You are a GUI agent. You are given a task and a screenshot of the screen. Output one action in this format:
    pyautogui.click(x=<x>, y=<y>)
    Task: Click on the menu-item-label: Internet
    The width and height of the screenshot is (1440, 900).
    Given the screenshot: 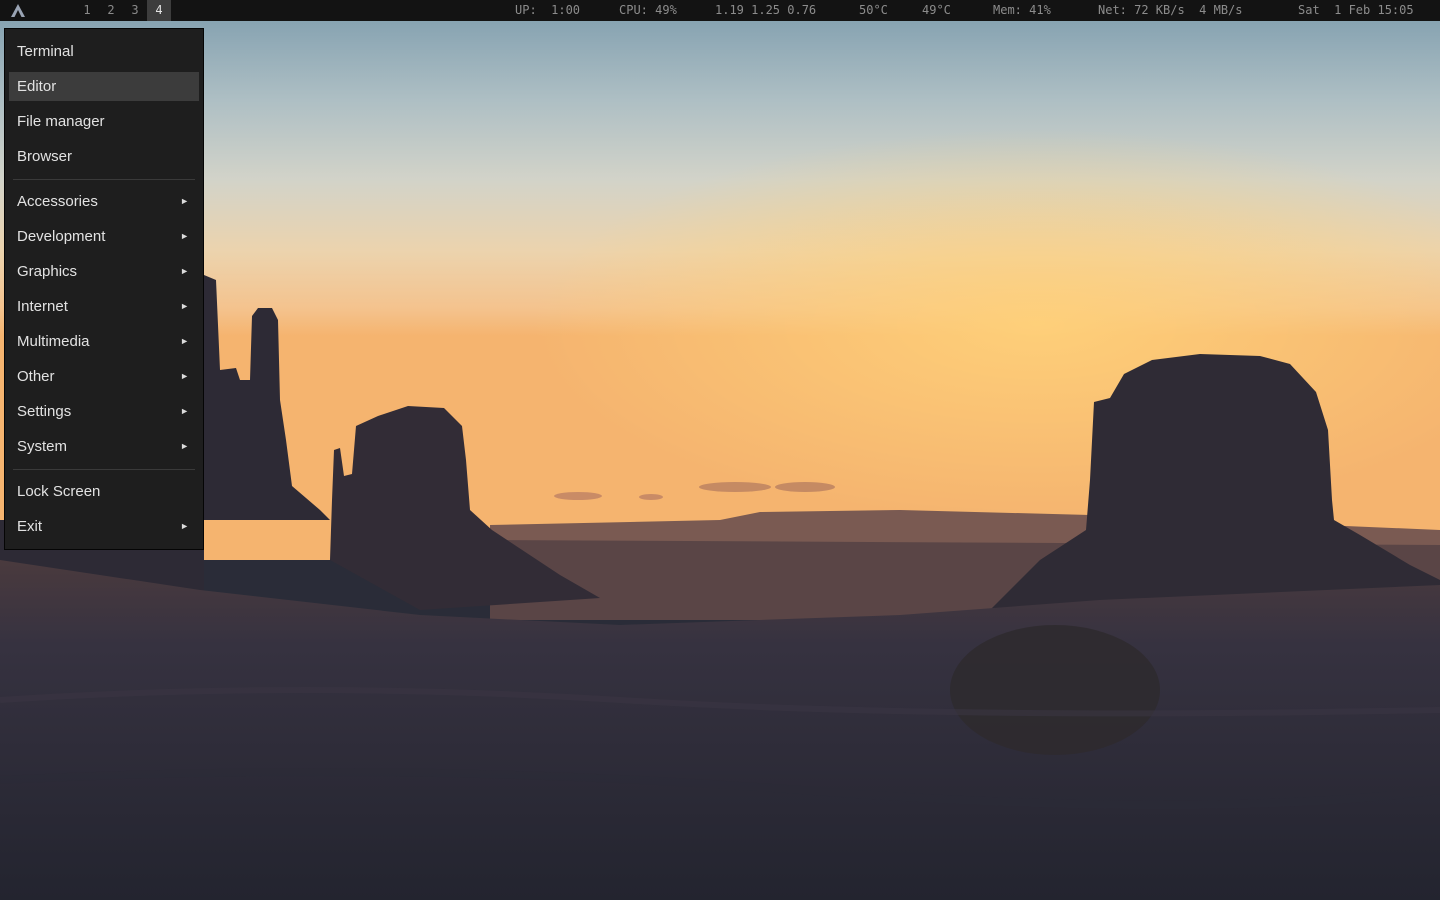 What is the action you would take?
    pyautogui.click(x=42, y=306)
    